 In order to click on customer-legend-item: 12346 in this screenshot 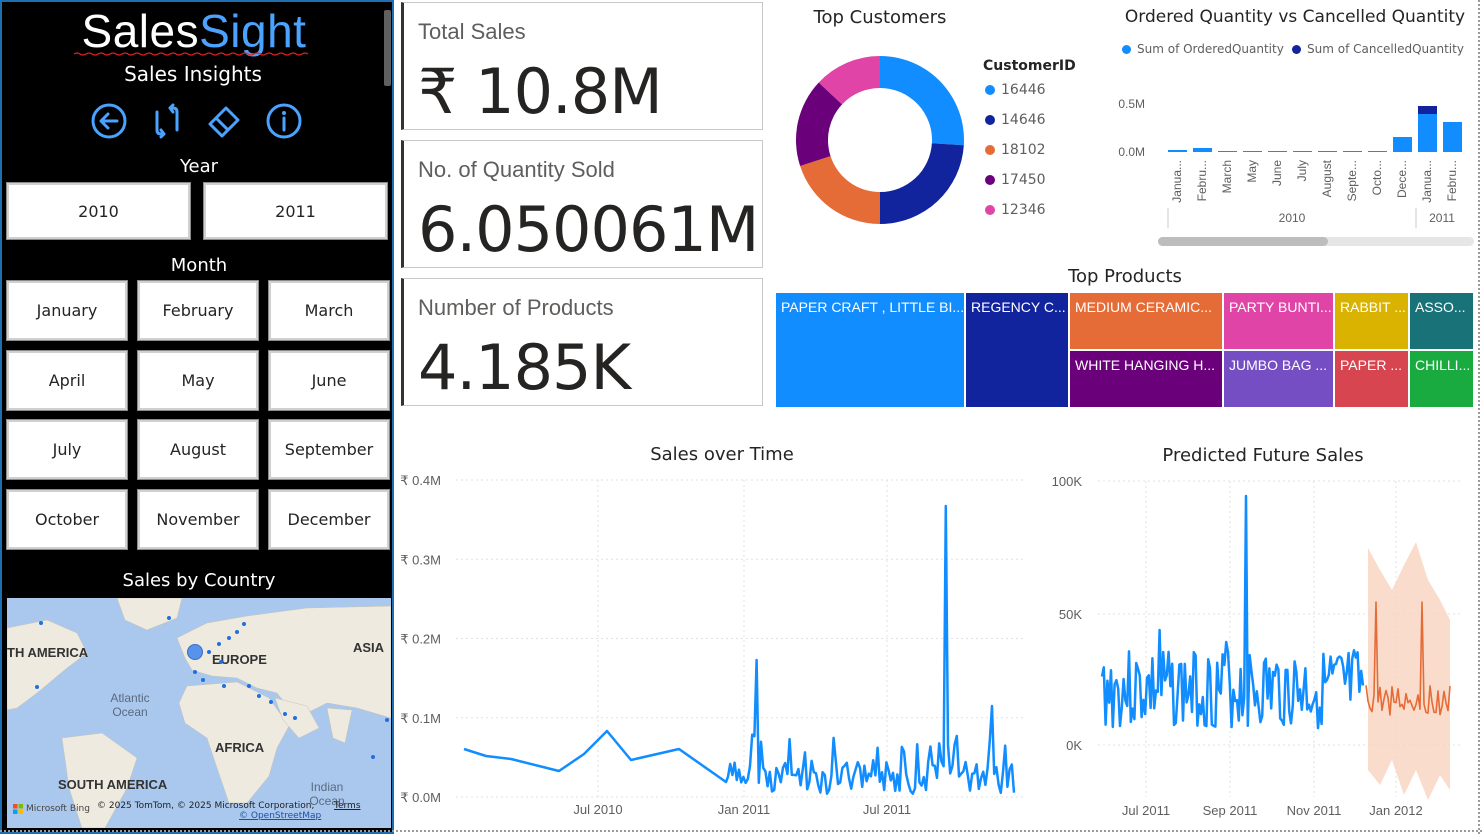, I will do `click(1015, 210)`.